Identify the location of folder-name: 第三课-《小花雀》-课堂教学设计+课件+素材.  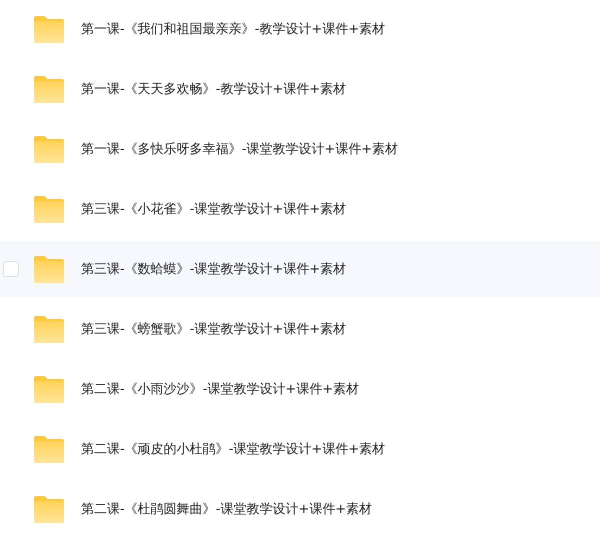
(213, 209).